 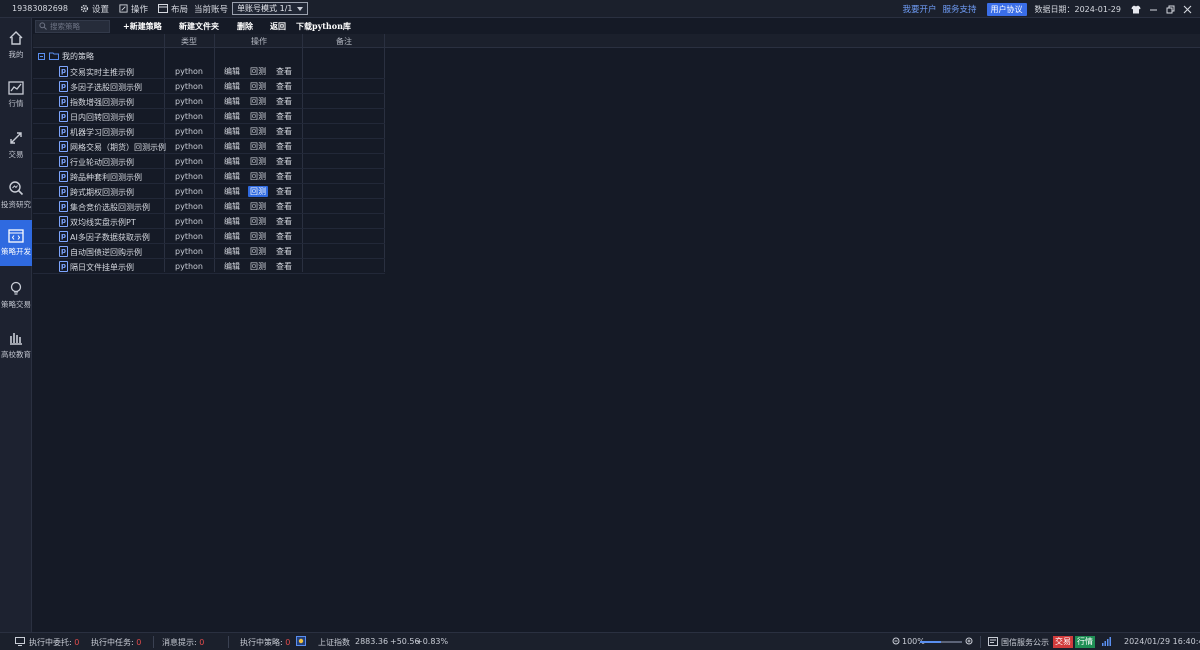 What do you see at coordinates (173, 9) in the screenshot?
I see `layout-button: 布局` at bounding box center [173, 9].